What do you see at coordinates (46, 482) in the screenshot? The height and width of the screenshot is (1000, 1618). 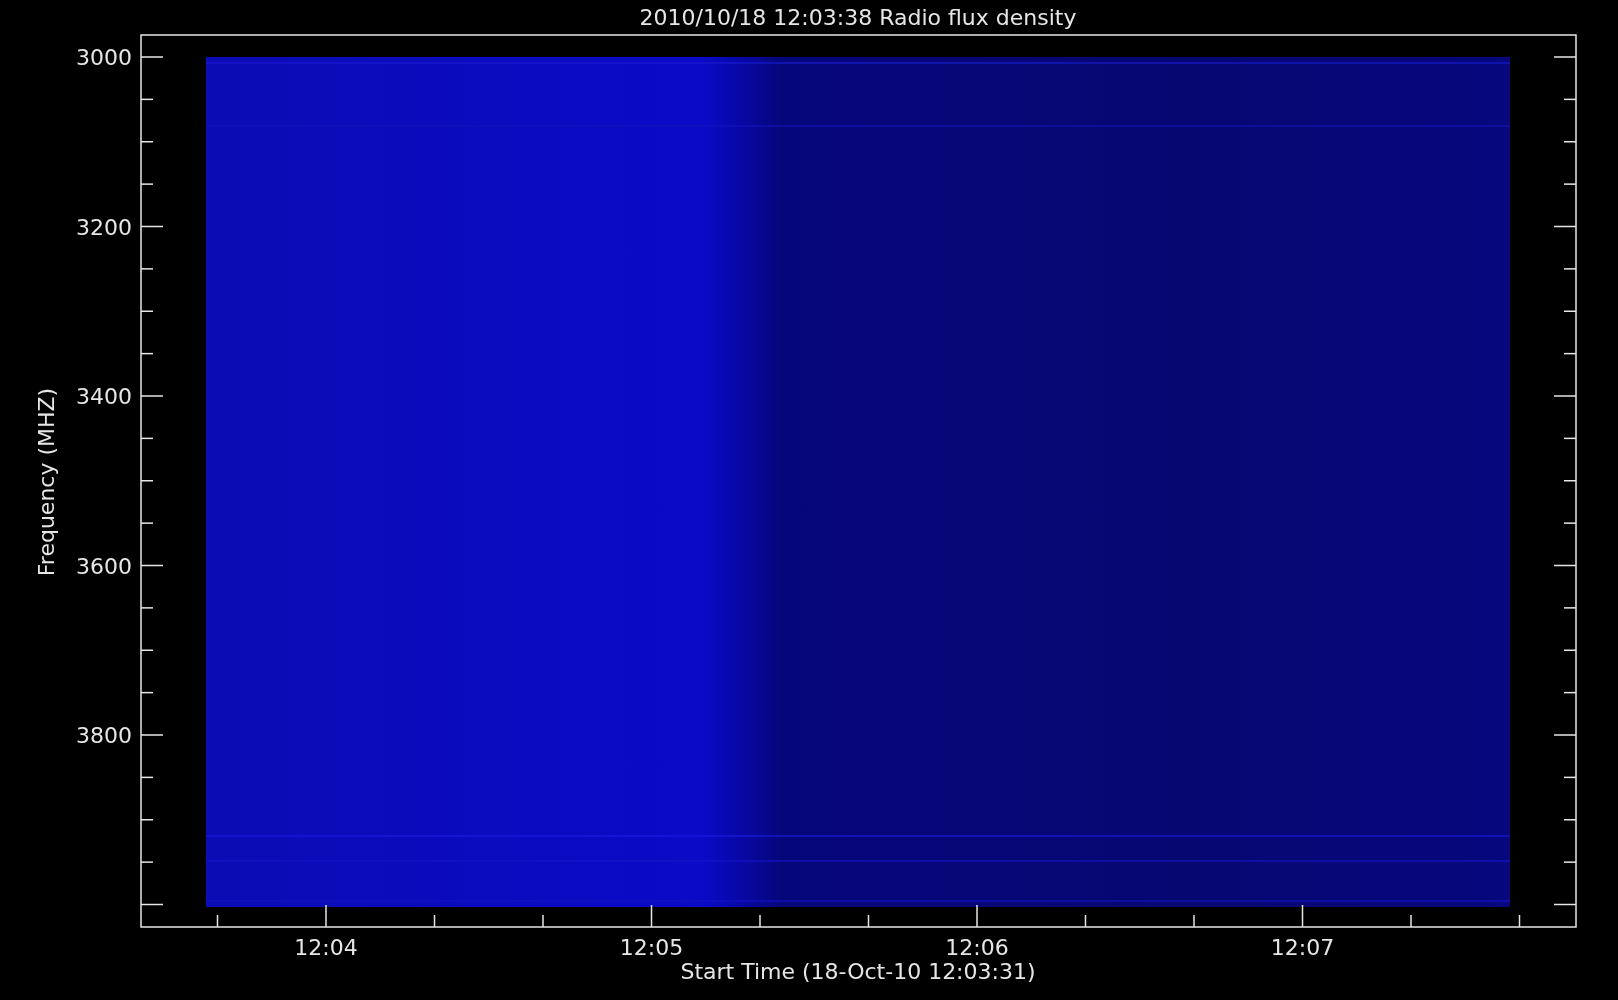 I see `y-axis-label: Frequency (MHZ)` at bounding box center [46, 482].